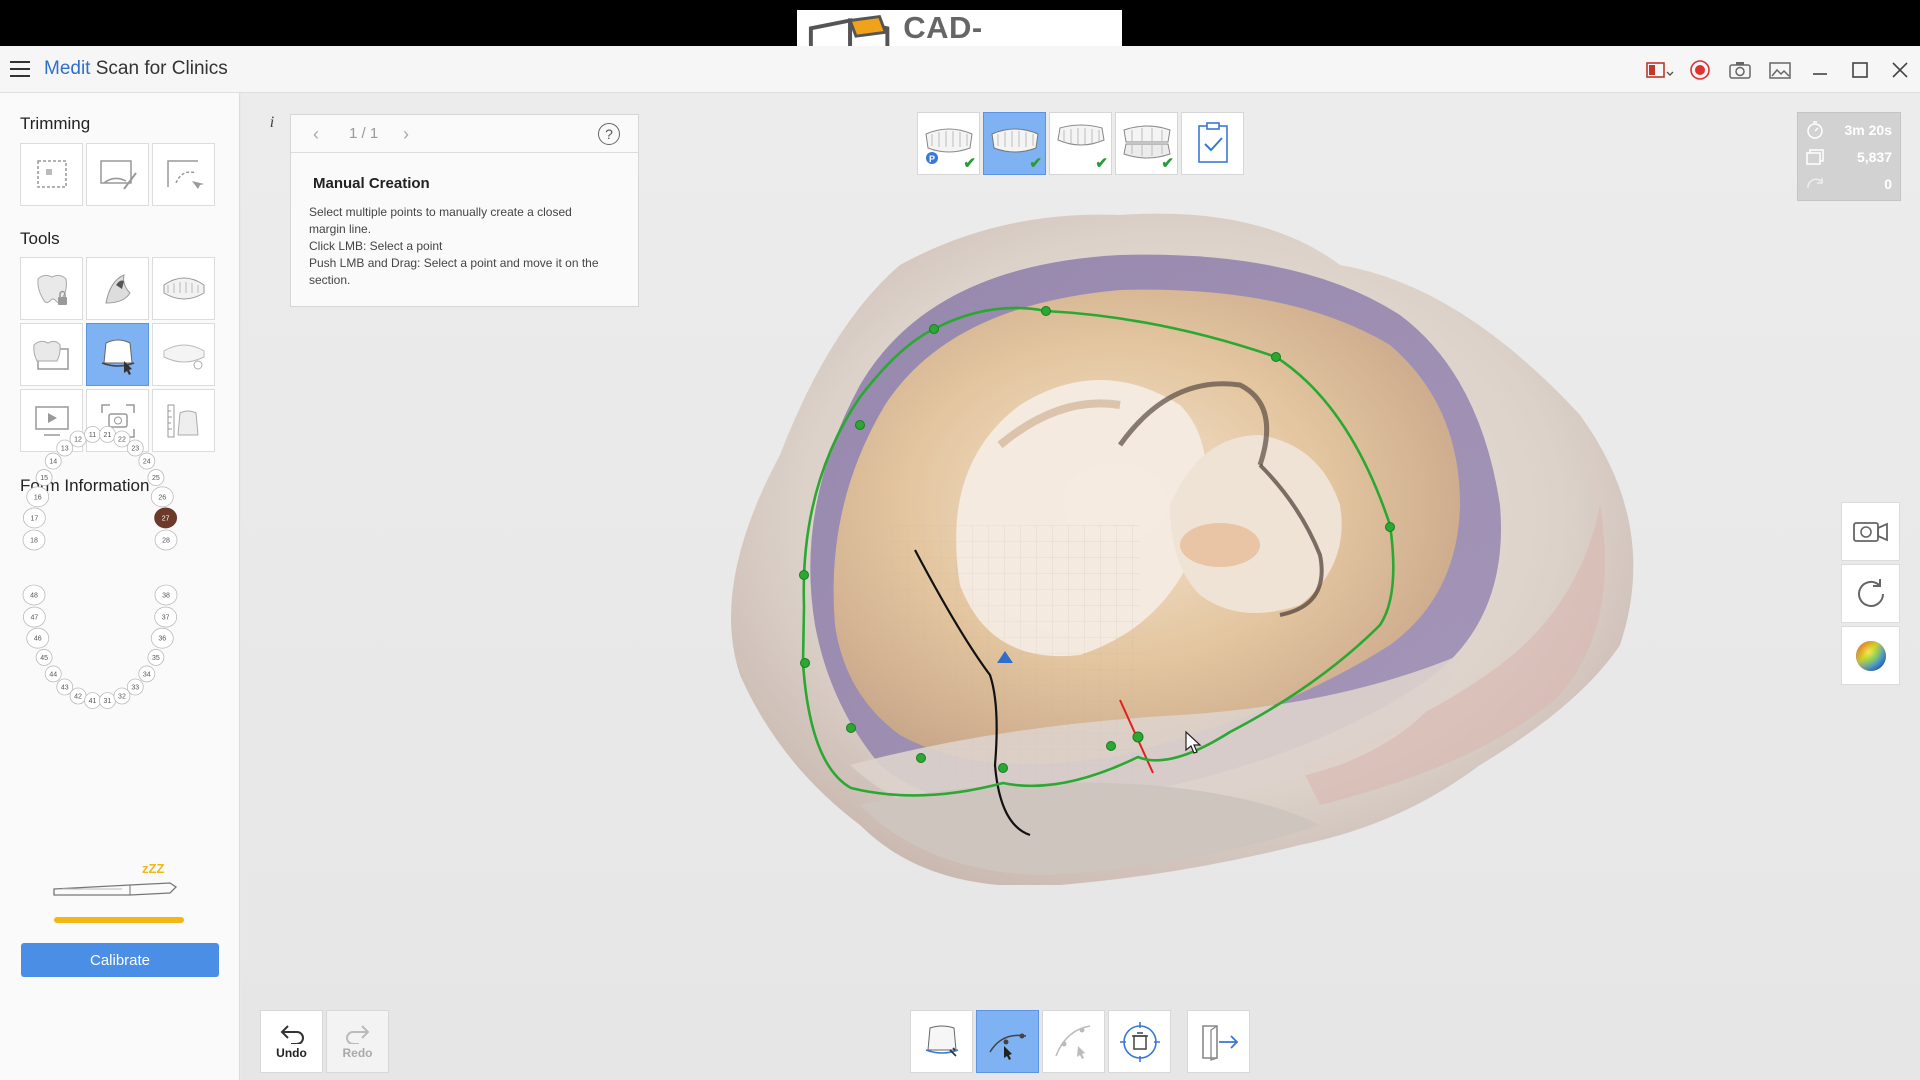 Image resolution: width=1920 pixels, height=1080 pixels. I want to click on tooth-41: 41, so click(92, 701).